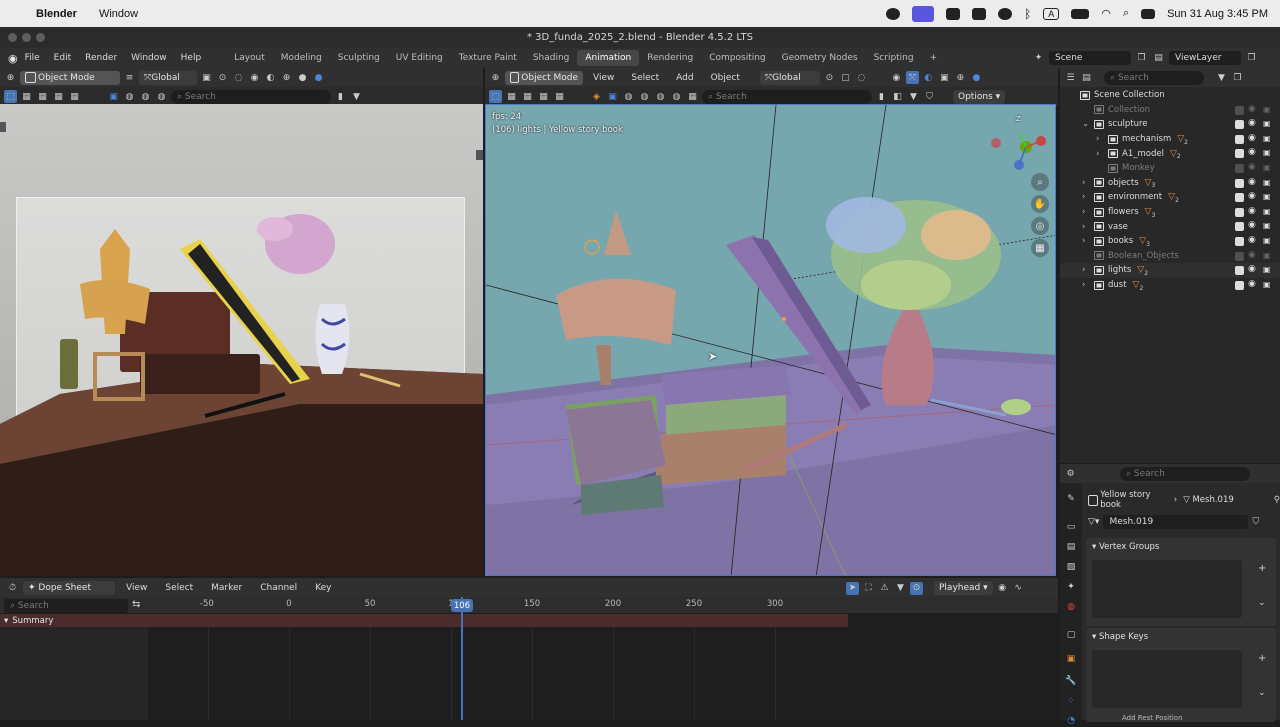  I want to click on scene-tab-icon: ✦, so click(1071, 587).